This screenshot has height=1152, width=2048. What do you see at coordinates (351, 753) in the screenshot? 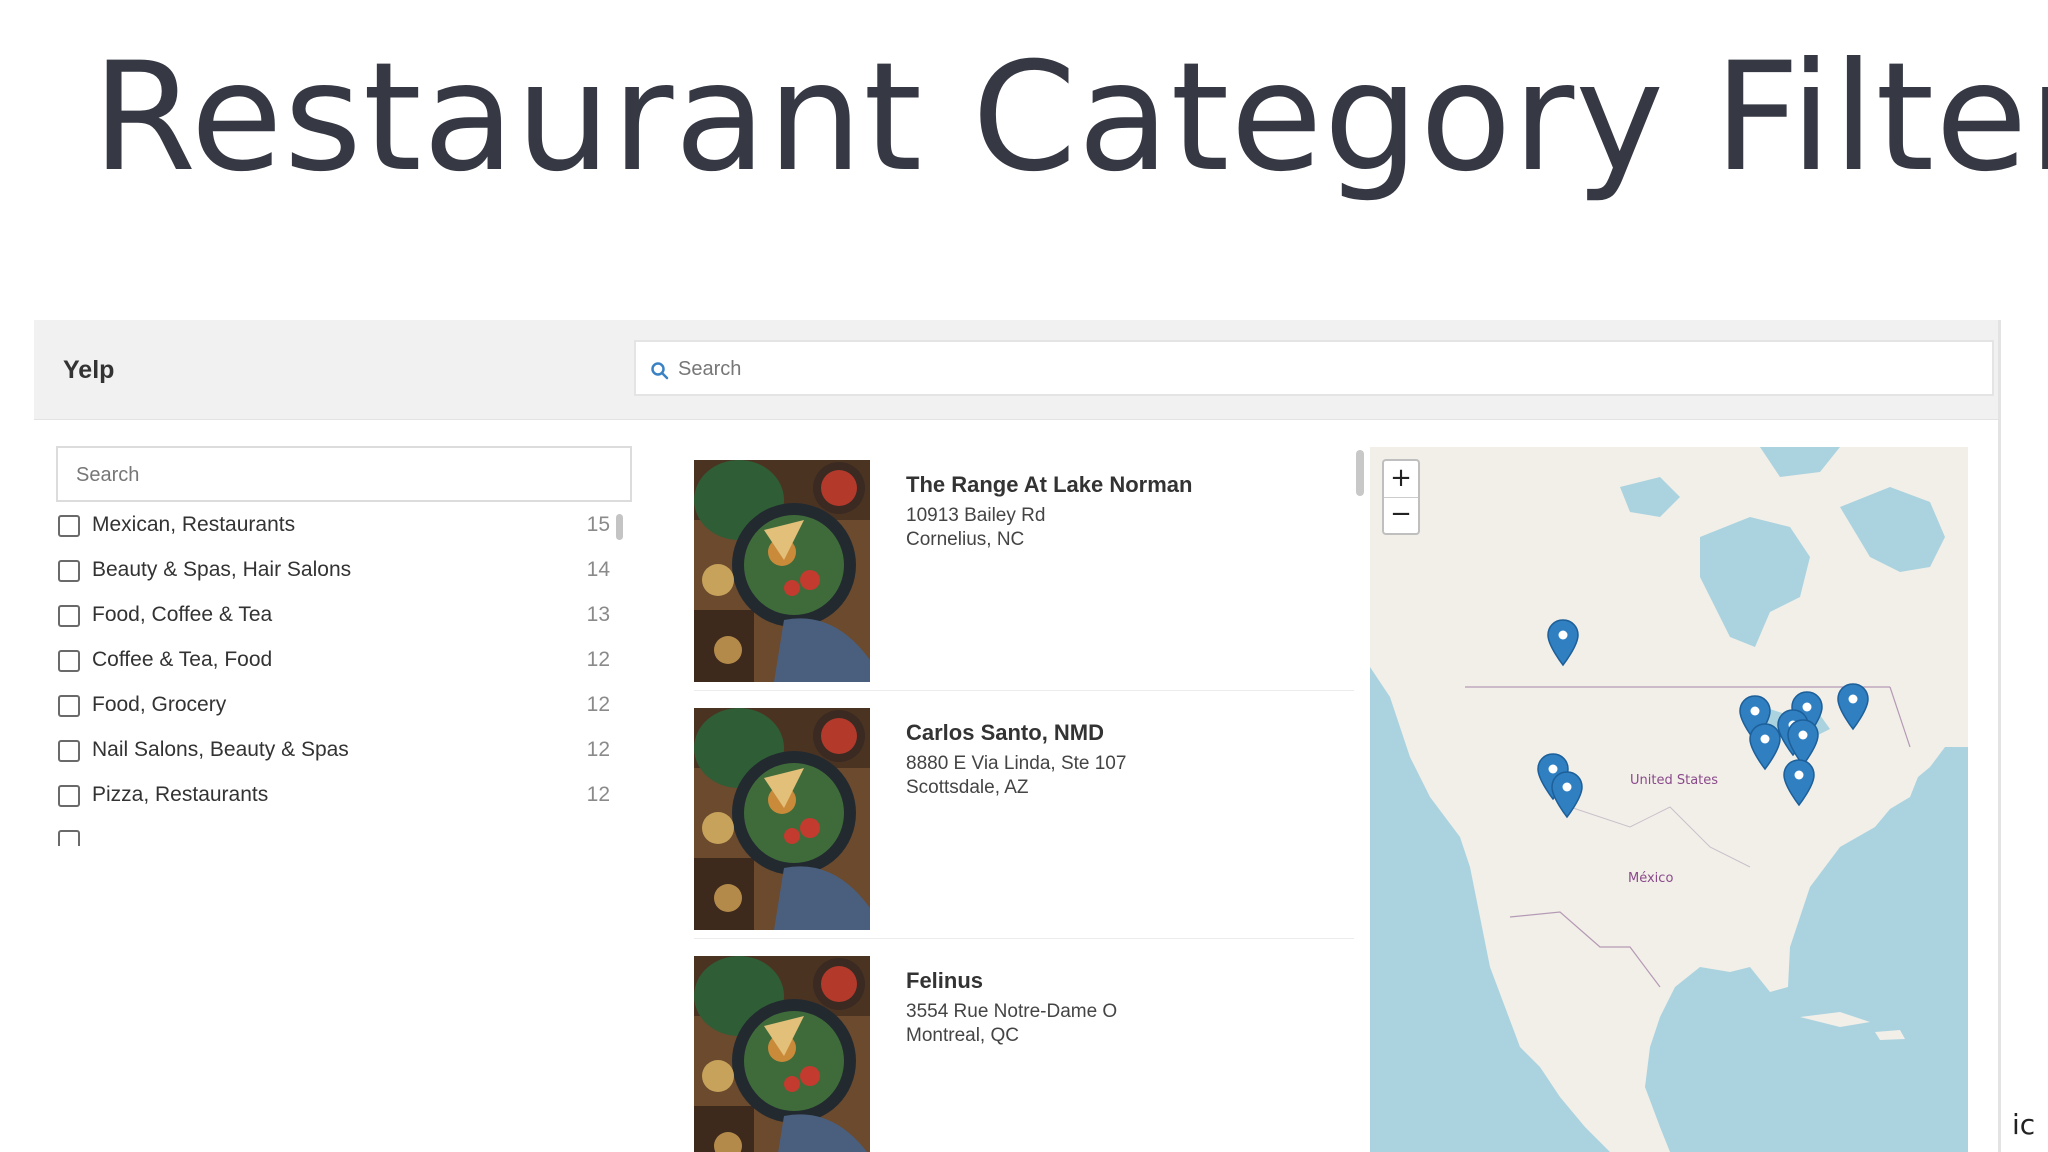
I see `facet-item: Nail Salons, Beauty & Spas 12` at bounding box center [351, 753].